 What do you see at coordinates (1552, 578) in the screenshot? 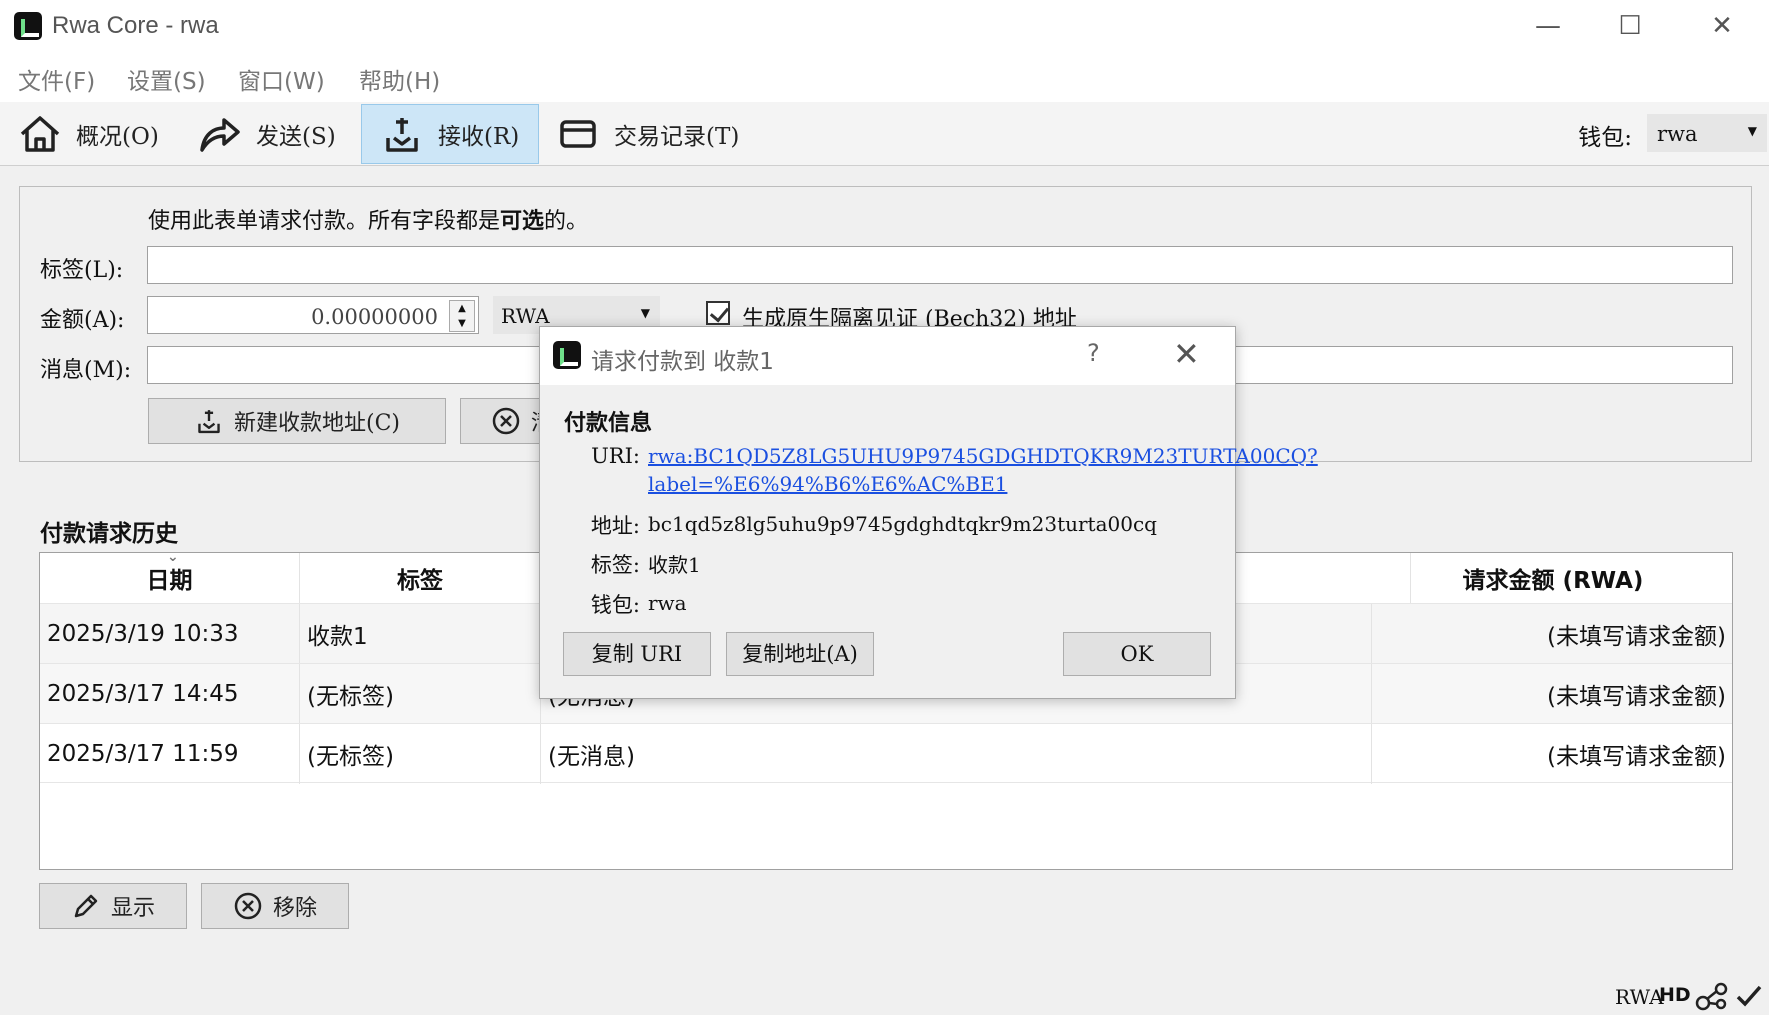
I see `column-amount: 请求金额 (RWA)` at bounding box center [1552, 578].